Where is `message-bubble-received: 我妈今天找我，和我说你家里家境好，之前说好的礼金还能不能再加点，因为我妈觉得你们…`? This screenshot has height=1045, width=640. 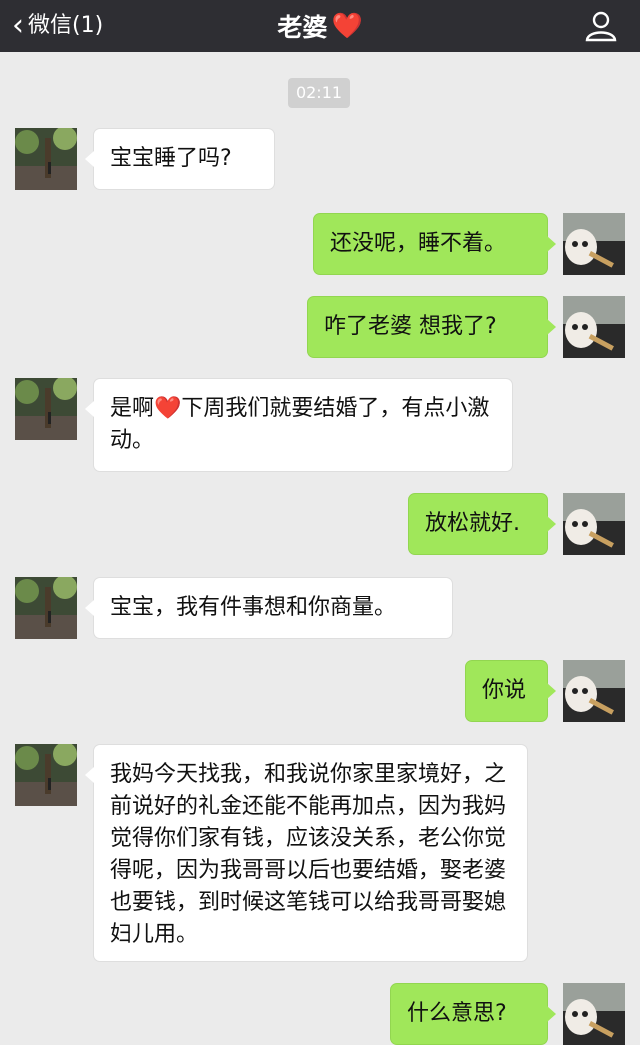
message-bubble-received: 我妈今天找我，和我说你家里家境好，之前说好的礼金还能不能再加点，因为我妈觉得你们… is located at coordinates (306, 853).